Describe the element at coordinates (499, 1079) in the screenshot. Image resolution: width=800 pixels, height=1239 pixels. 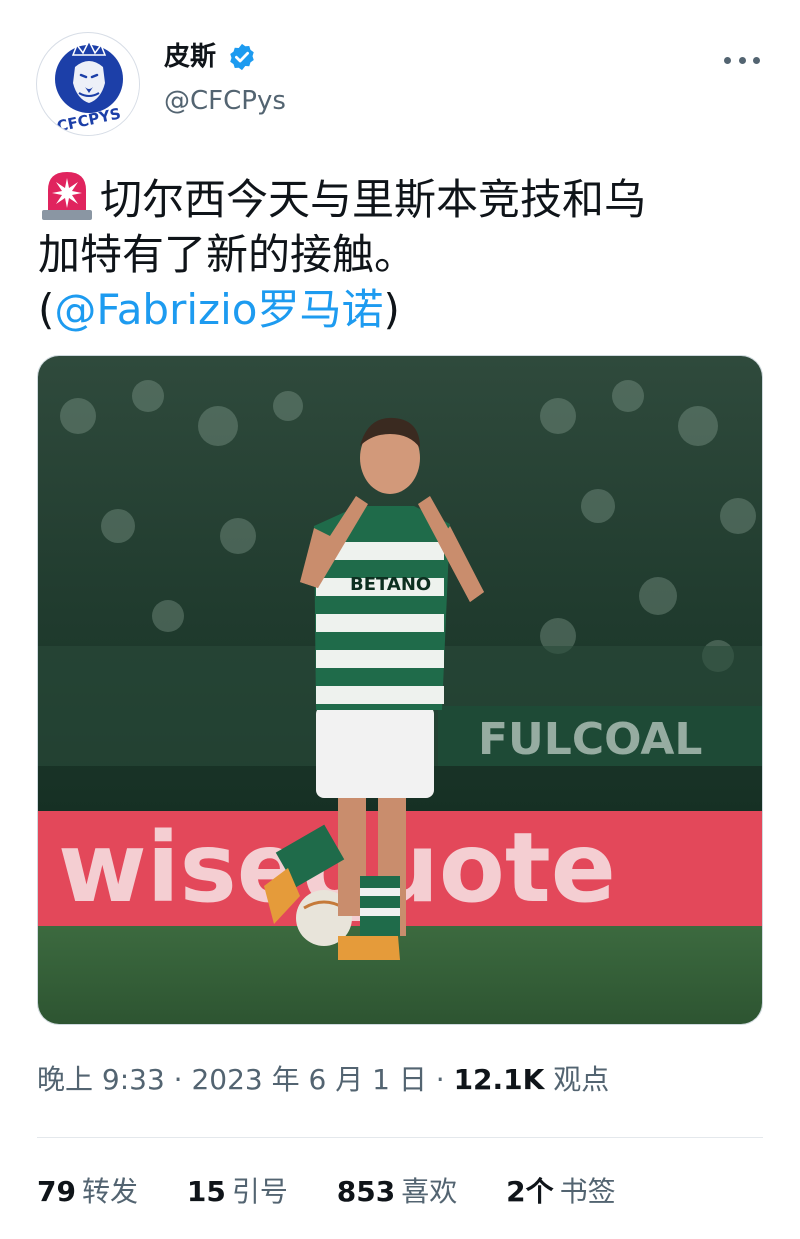
I see `views-count: 12.1K` at that location.